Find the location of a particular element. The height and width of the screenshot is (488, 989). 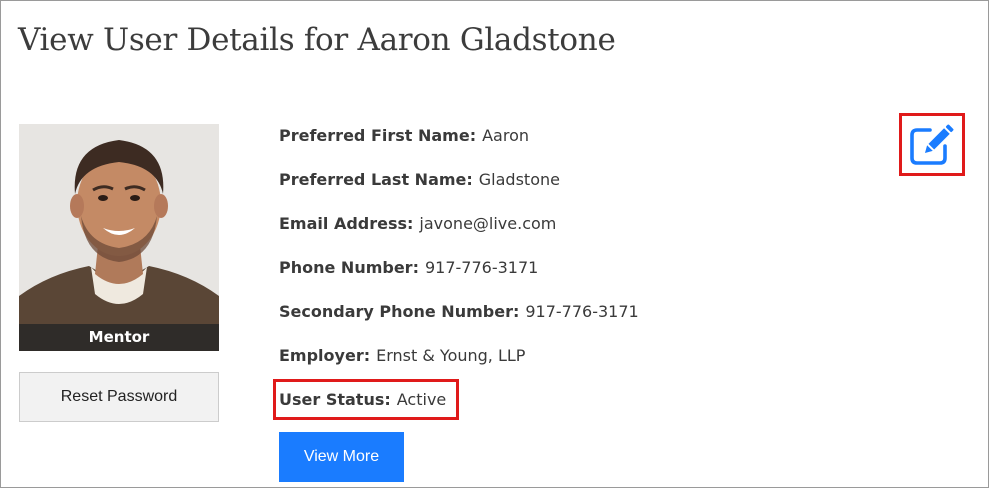

field-phone-number: Phone Number: 917-776-3171 is located at coordinates (408, 268).